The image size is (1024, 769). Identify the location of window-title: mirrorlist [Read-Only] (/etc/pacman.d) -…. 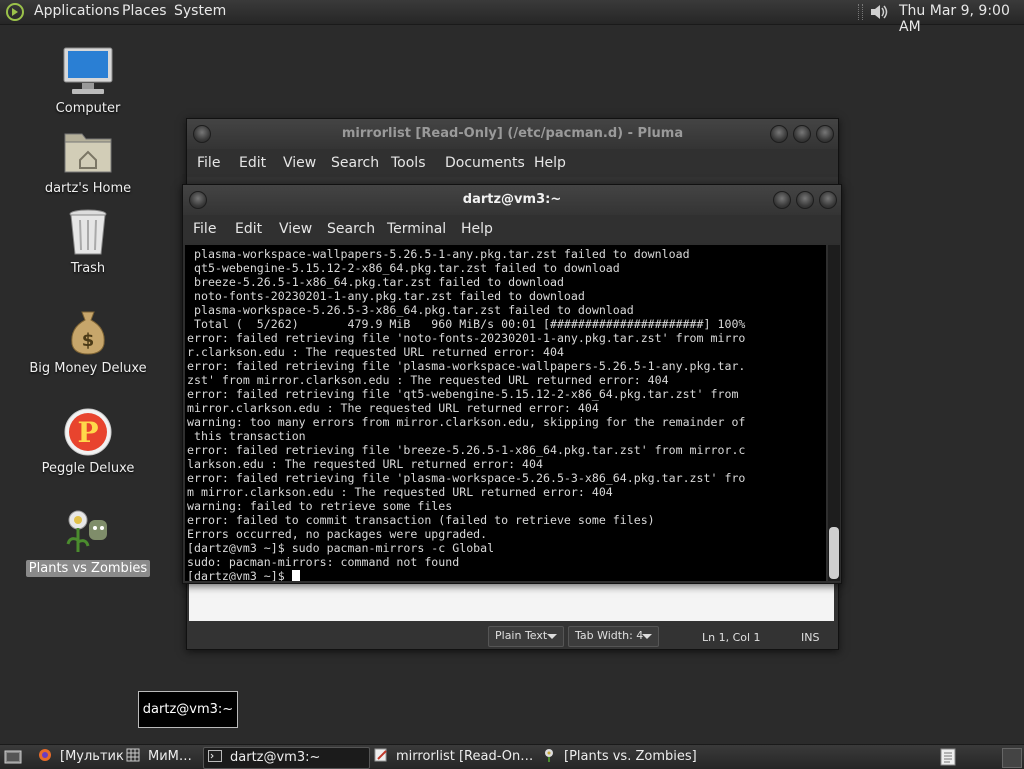
(512, 133).